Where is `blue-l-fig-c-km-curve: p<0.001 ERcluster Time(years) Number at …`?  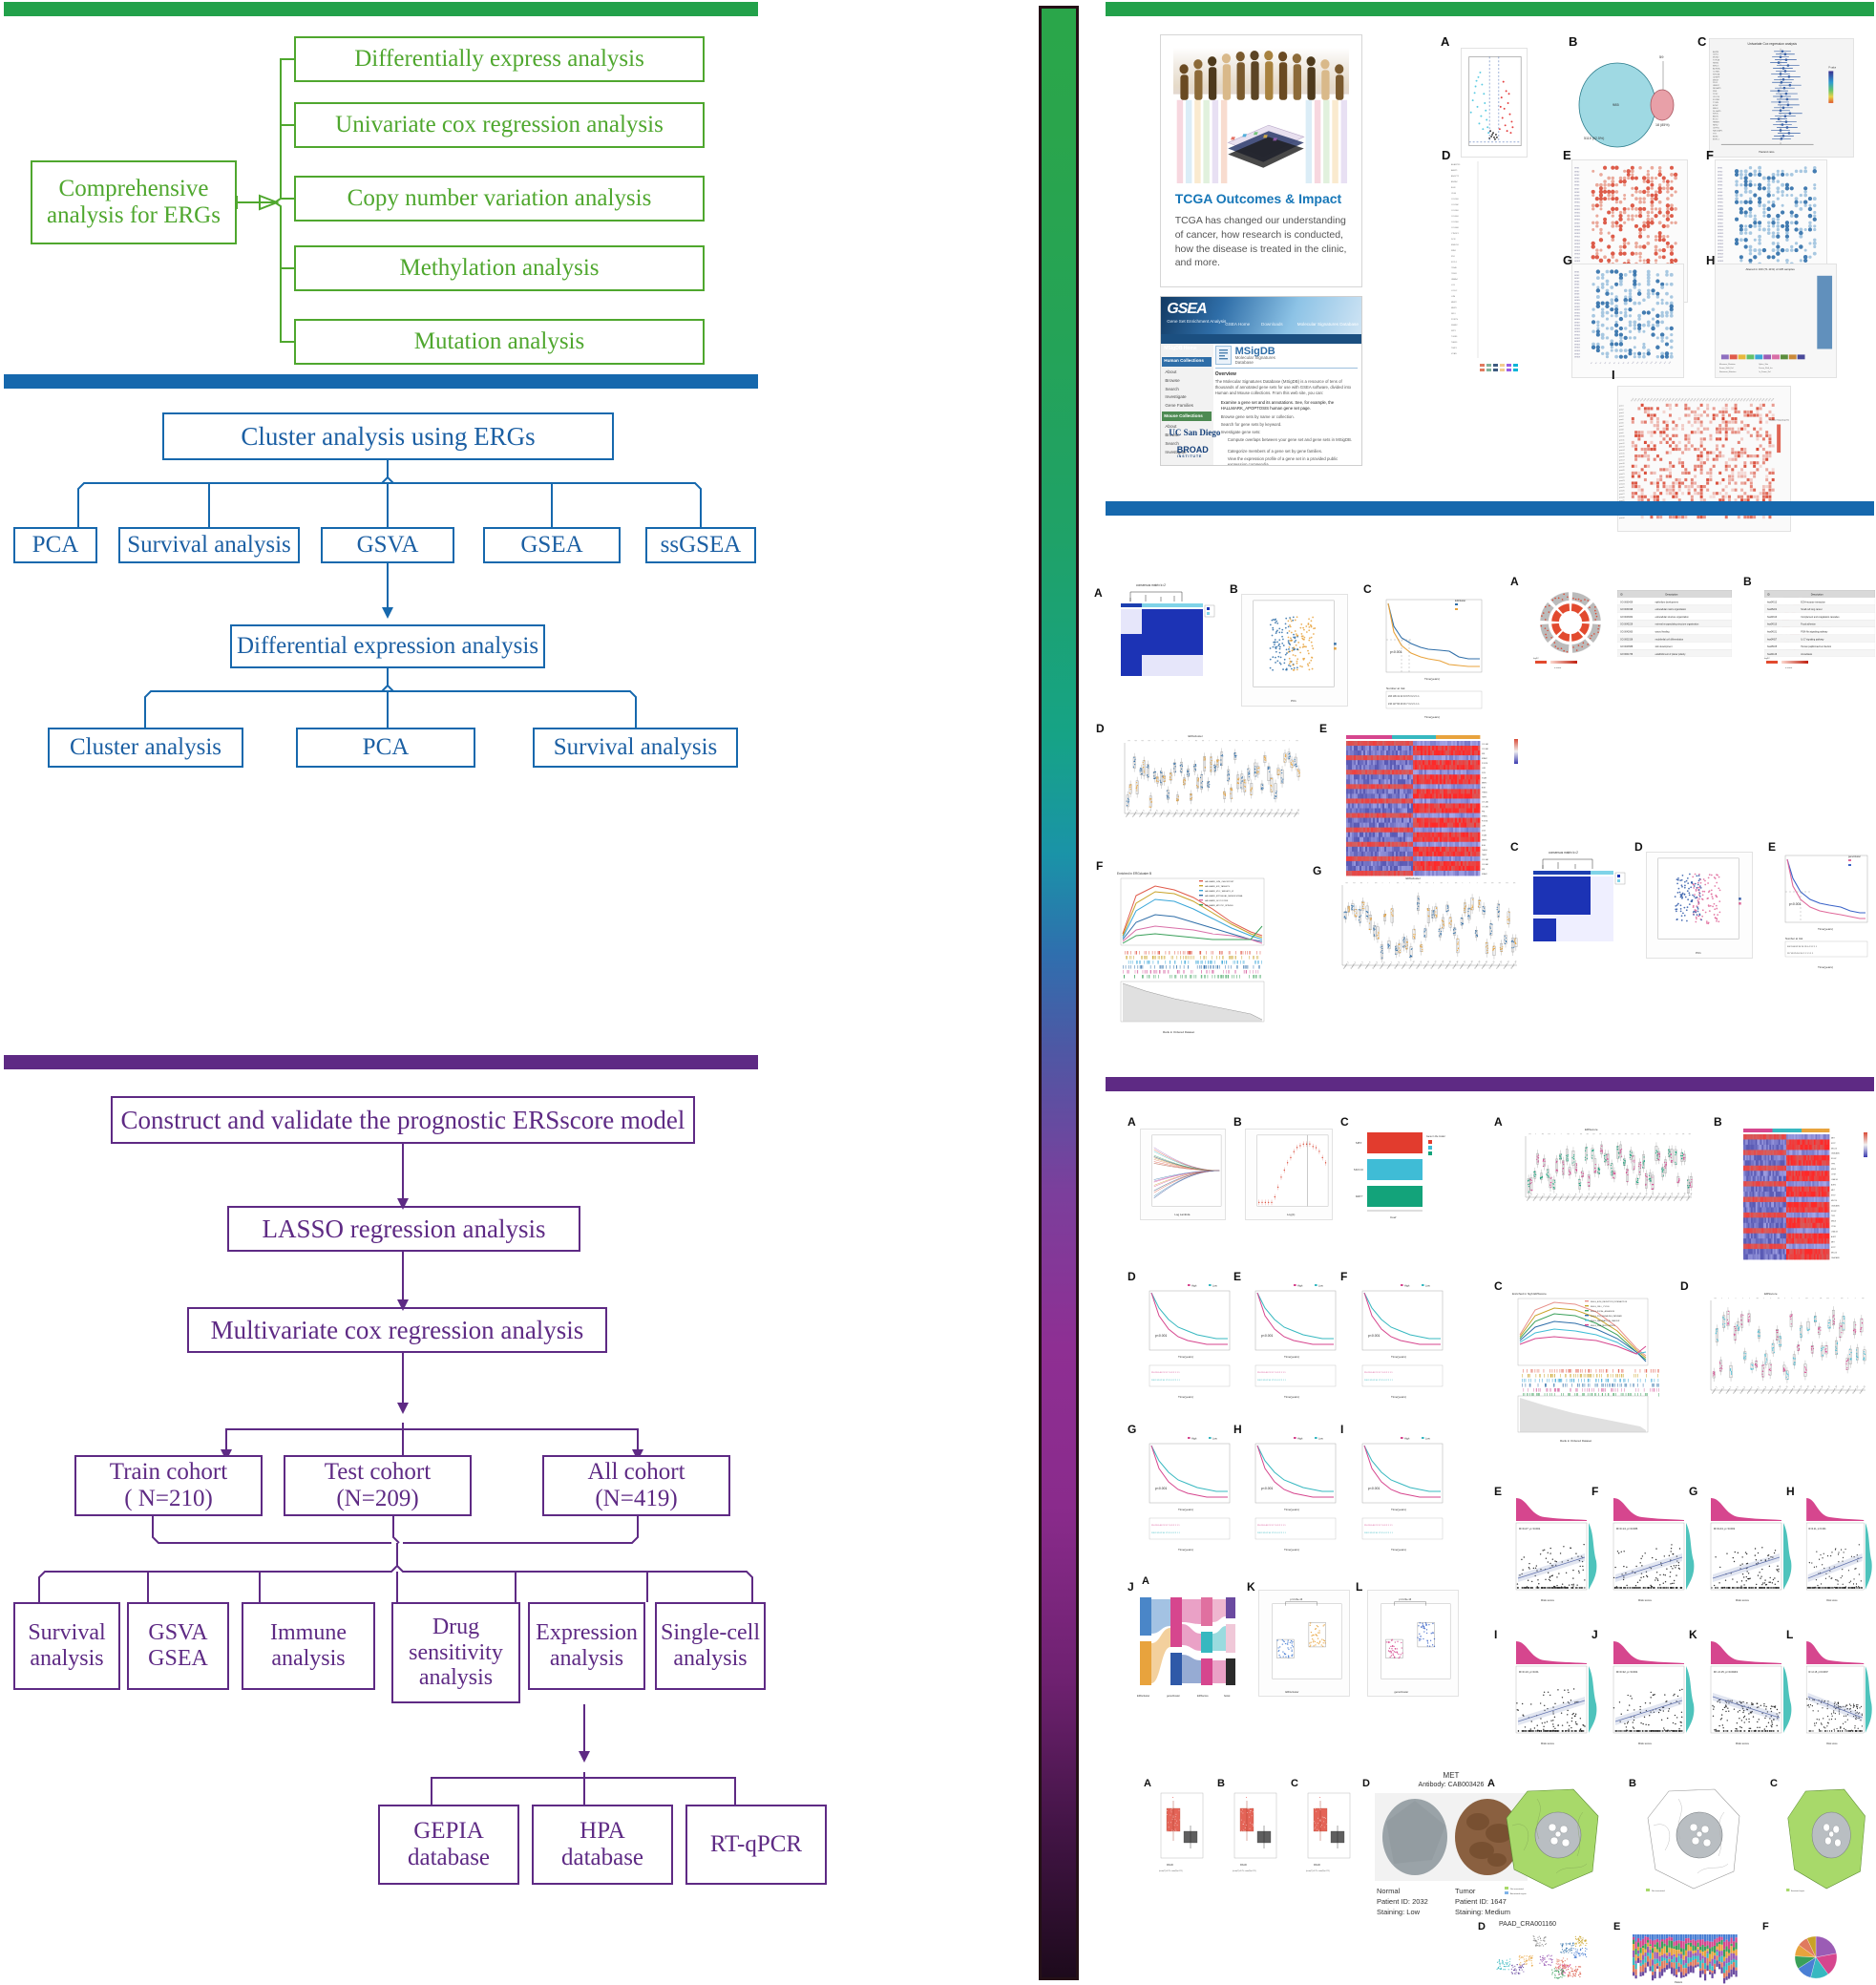
blue-l-fig-c-km-curve: p<0.001 ERcluster Time(years) Number at … is located at coordinates (1435, 661).